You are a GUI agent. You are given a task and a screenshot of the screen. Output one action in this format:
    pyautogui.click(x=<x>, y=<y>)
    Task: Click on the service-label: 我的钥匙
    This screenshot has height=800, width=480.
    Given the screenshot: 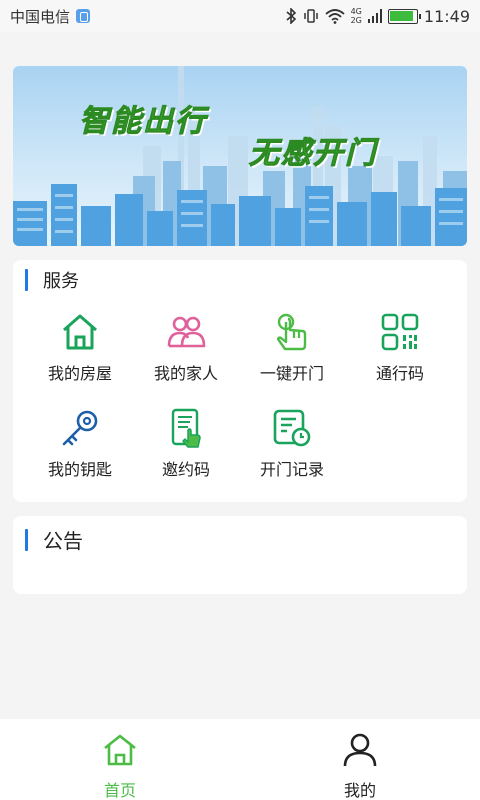 What is the action you would take?
    pyautogui.click(x=79, y=469)
    